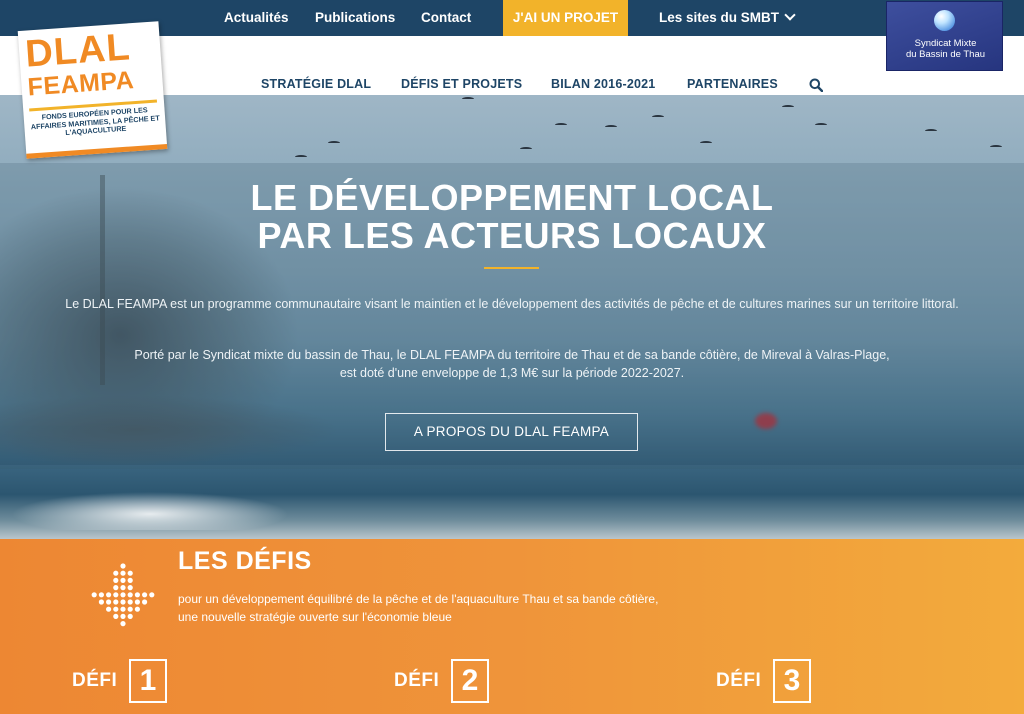 The width and height of the screenshot is (1024, 714). What do you see at coordinates (565, 18) in the screenshot?
I see `topnav-jai-un-projet-button: J'AI UN PROJET` at bounding box center [565, 18].